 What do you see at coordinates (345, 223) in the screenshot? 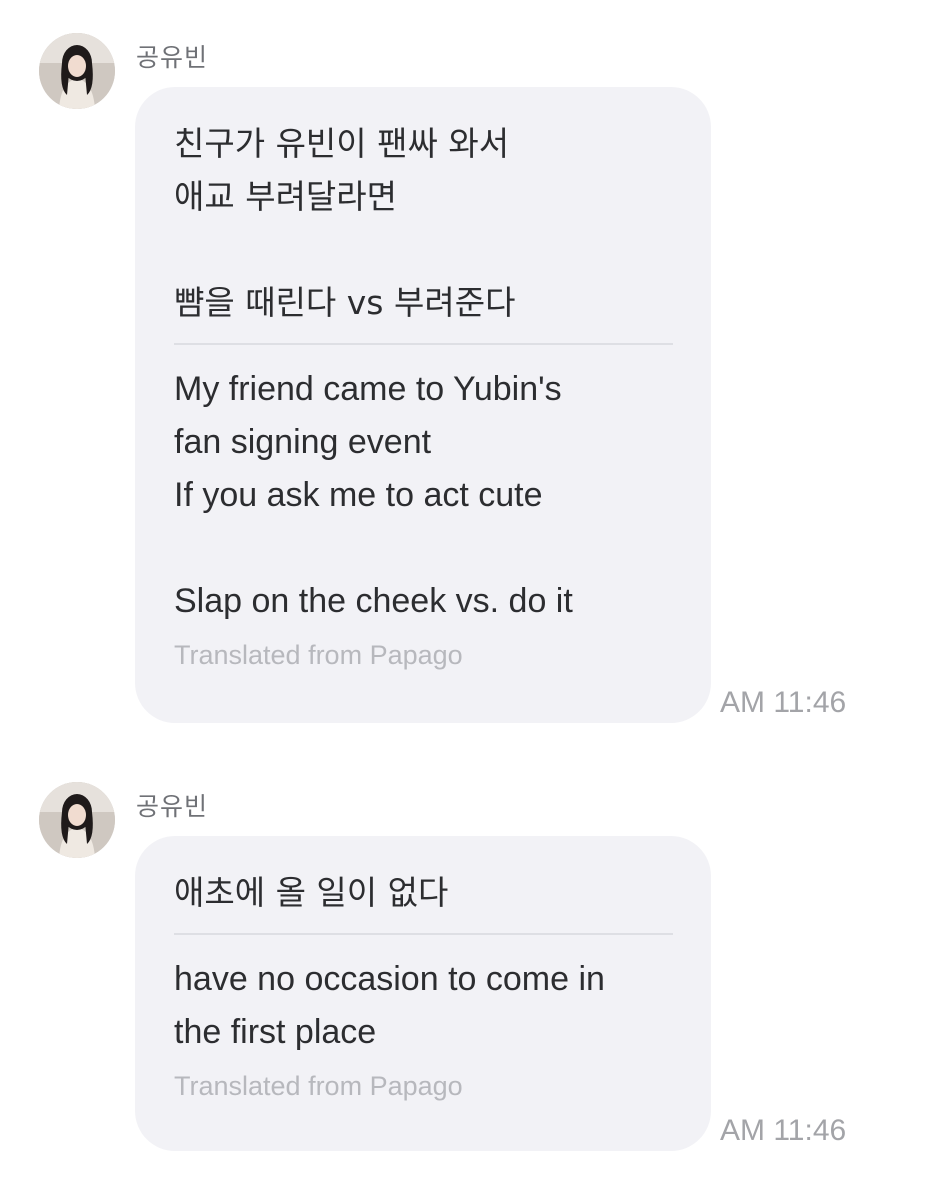
I see `original-text: 친구가 유빈이 팬싸 와서 애교 부려달라면 뺨을 때린다 vs 부려준다` at bounding box center [345, 223].